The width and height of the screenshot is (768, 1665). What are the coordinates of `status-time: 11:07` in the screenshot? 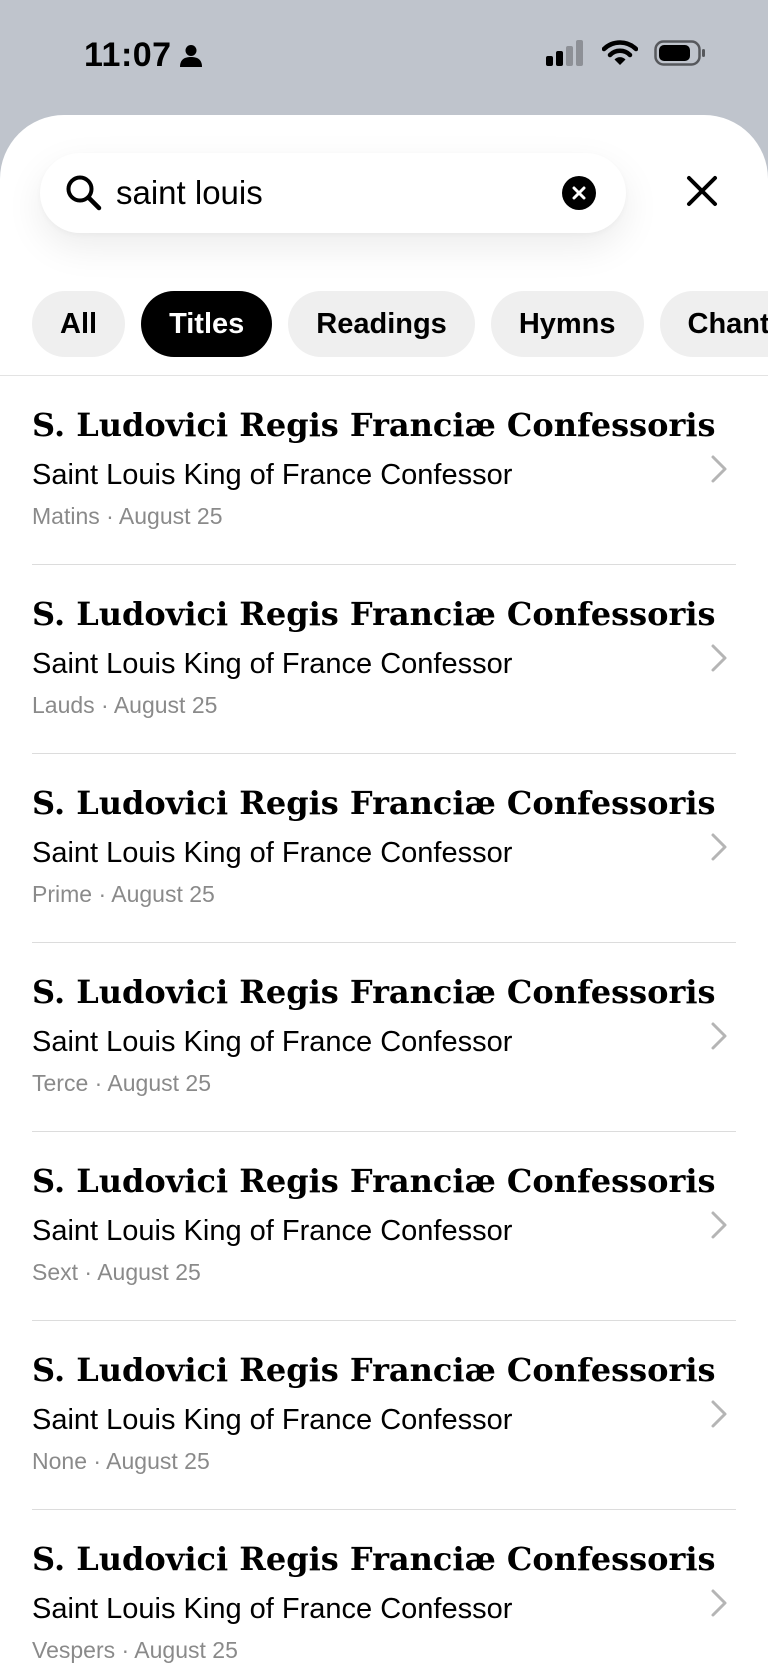 It's located at (143, 55).